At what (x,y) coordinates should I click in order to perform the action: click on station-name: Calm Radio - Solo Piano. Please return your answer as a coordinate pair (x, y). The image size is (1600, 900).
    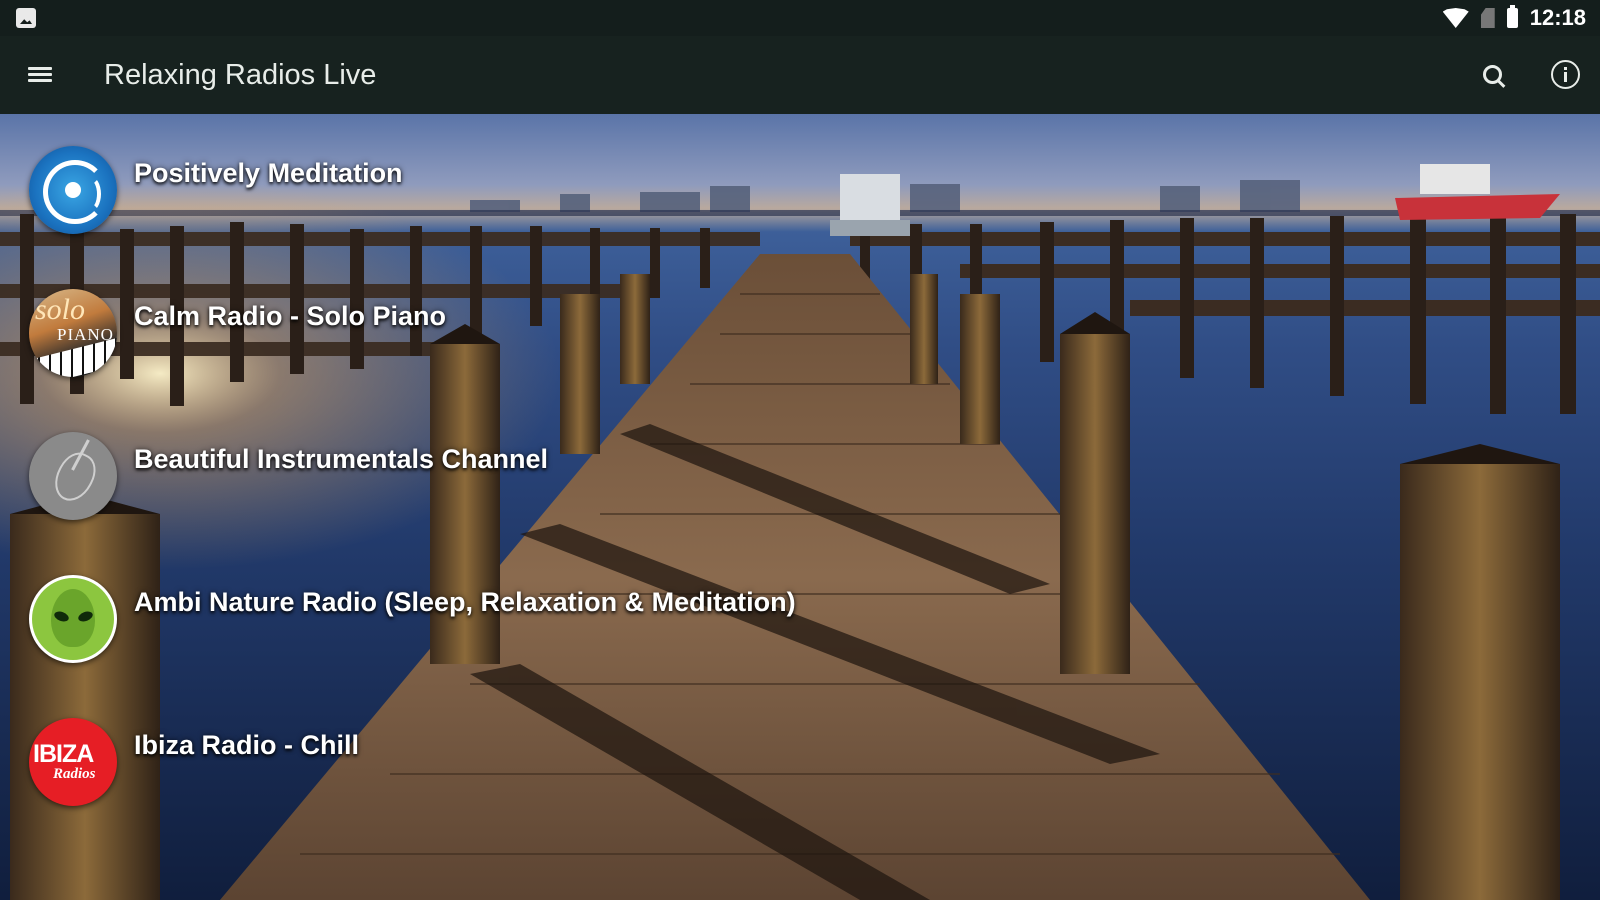
    Looking at the image, I should click on (290, 316).